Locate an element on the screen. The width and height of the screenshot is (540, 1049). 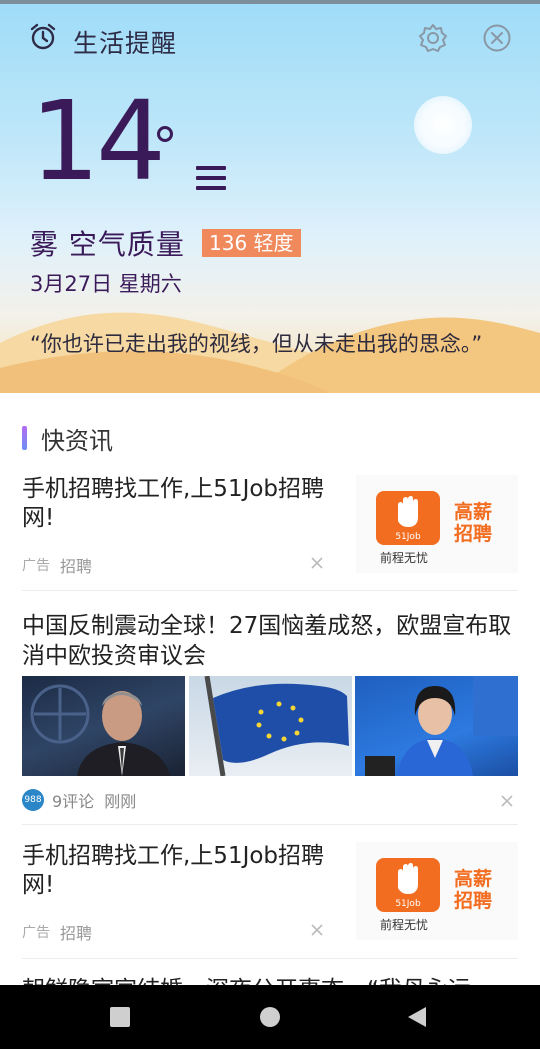
home-icon is located at coordinates (270, 1017).